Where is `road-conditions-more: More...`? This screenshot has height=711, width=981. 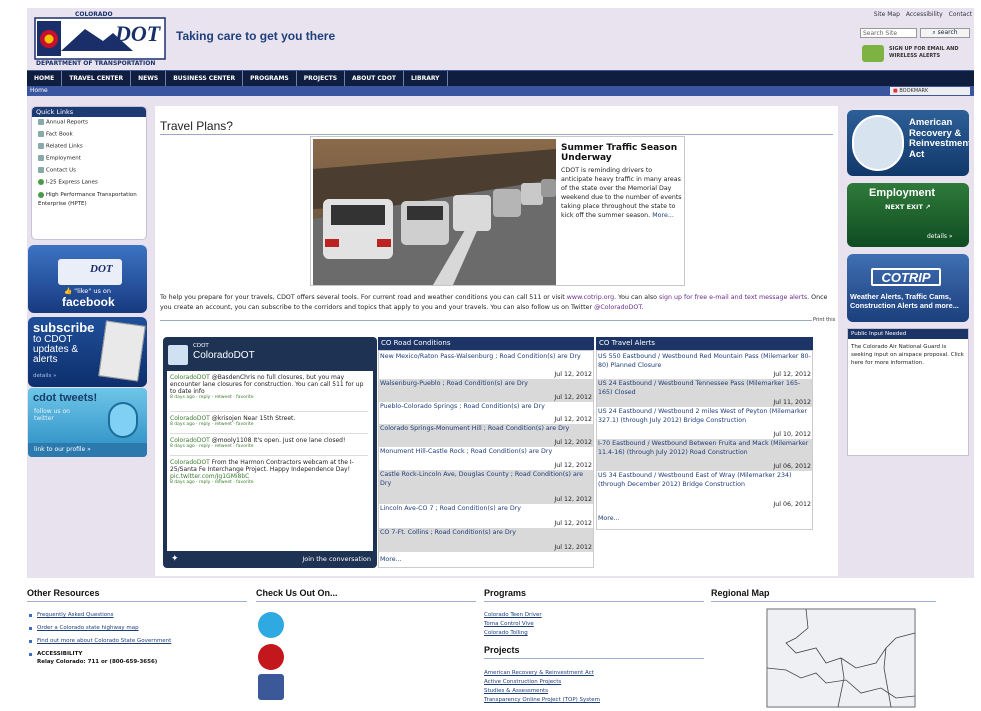 road-conditions-more: More... is located at coordinates (391, 559).